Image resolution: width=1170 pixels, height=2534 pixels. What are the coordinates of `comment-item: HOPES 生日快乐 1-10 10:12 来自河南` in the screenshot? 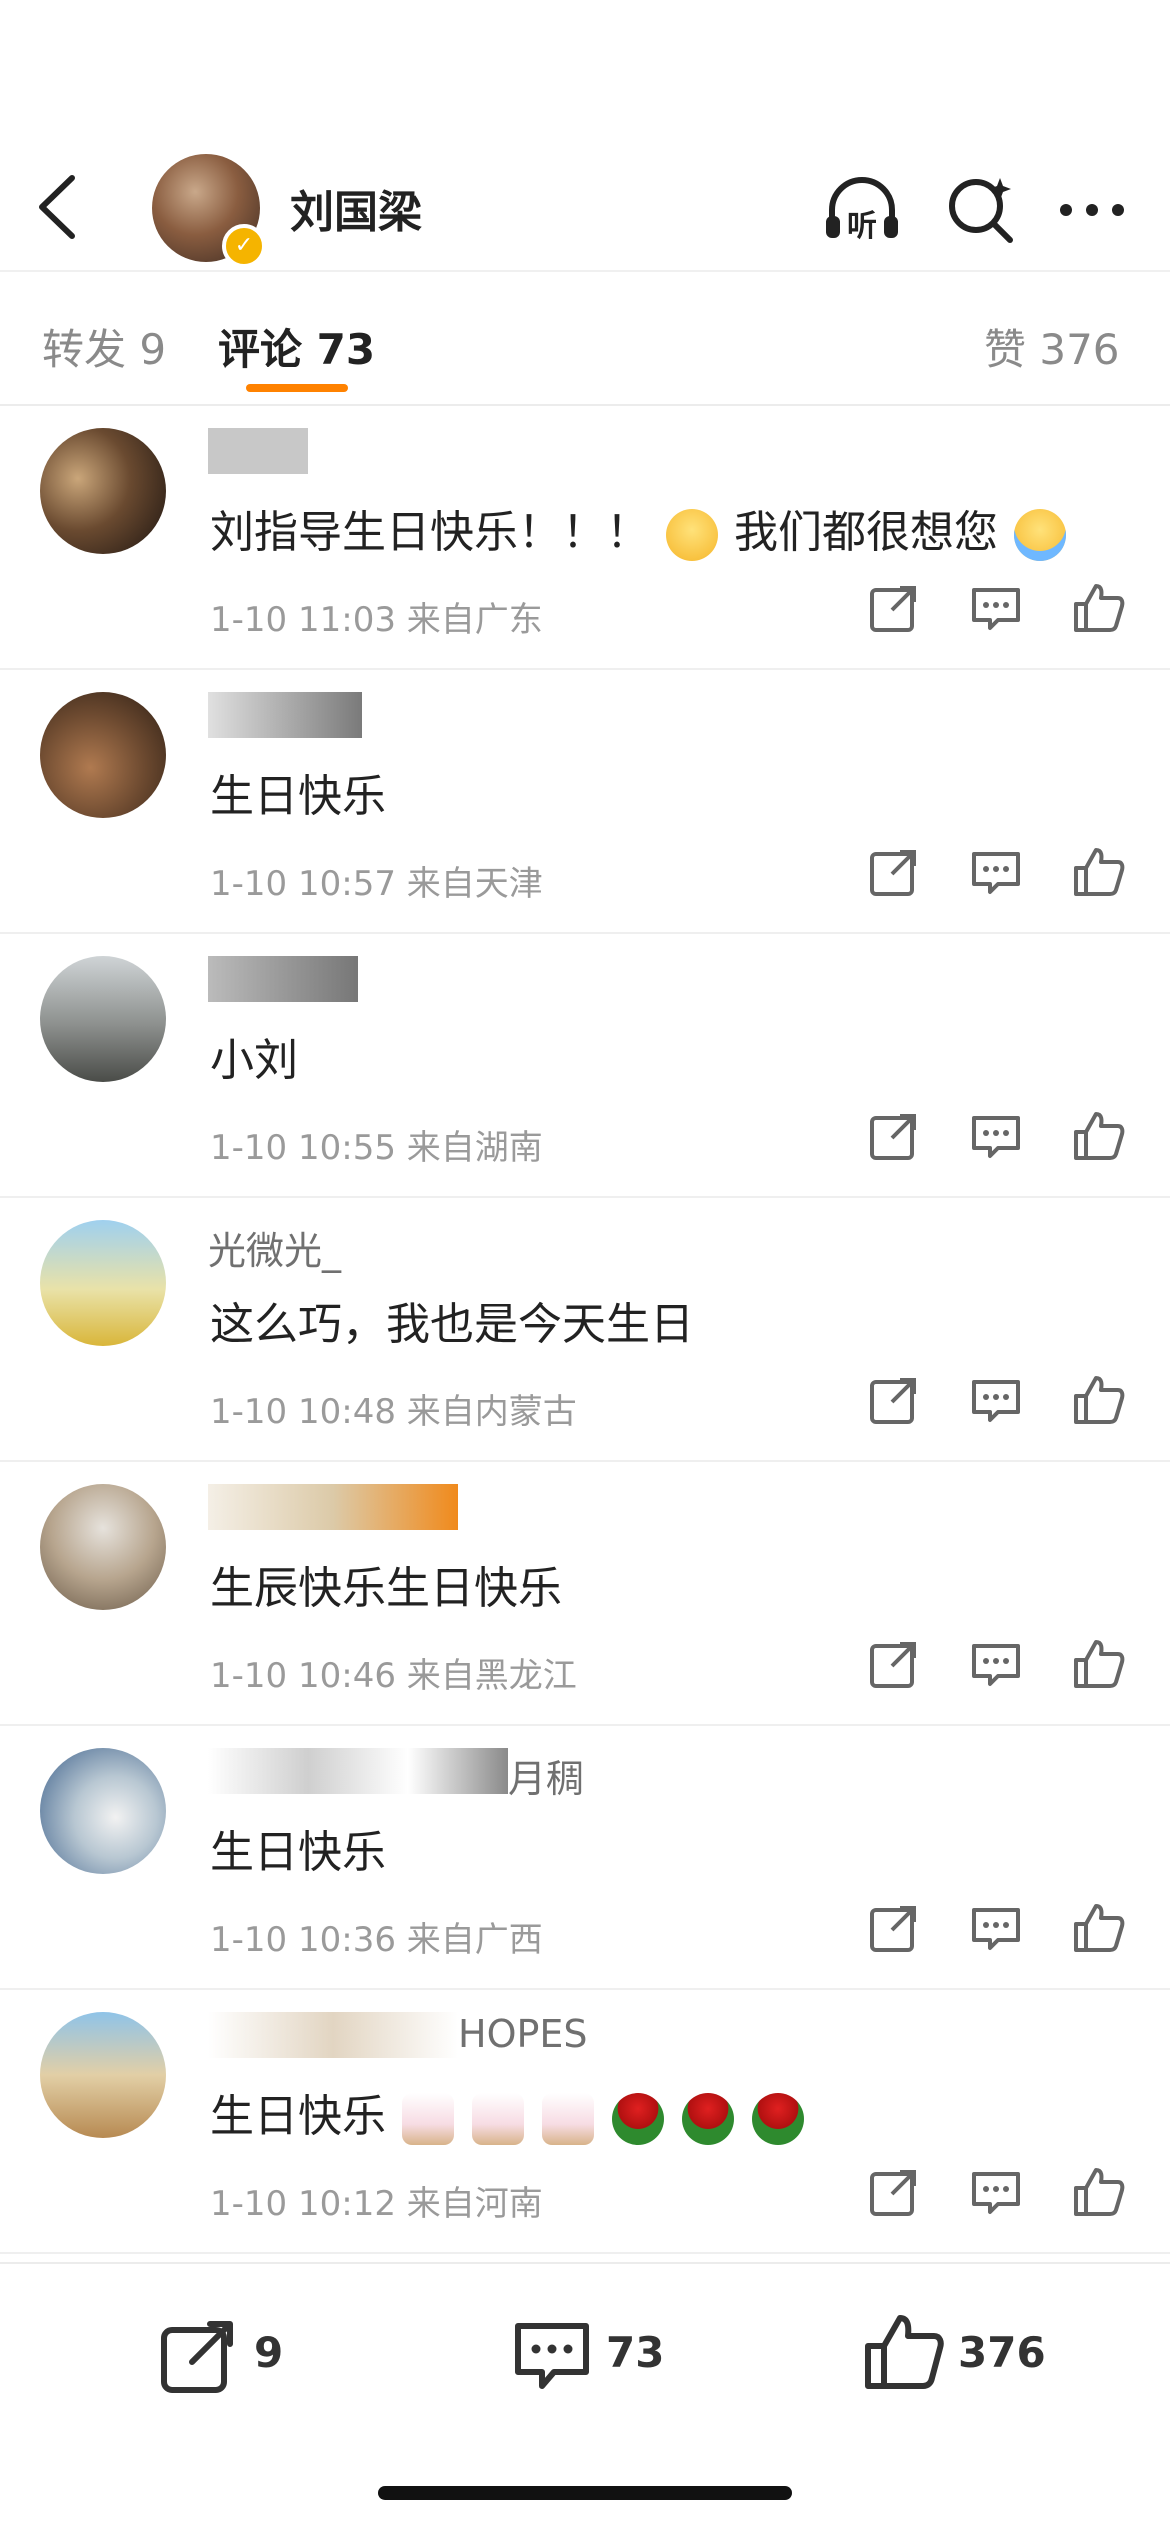 It's located at (585, 2121).